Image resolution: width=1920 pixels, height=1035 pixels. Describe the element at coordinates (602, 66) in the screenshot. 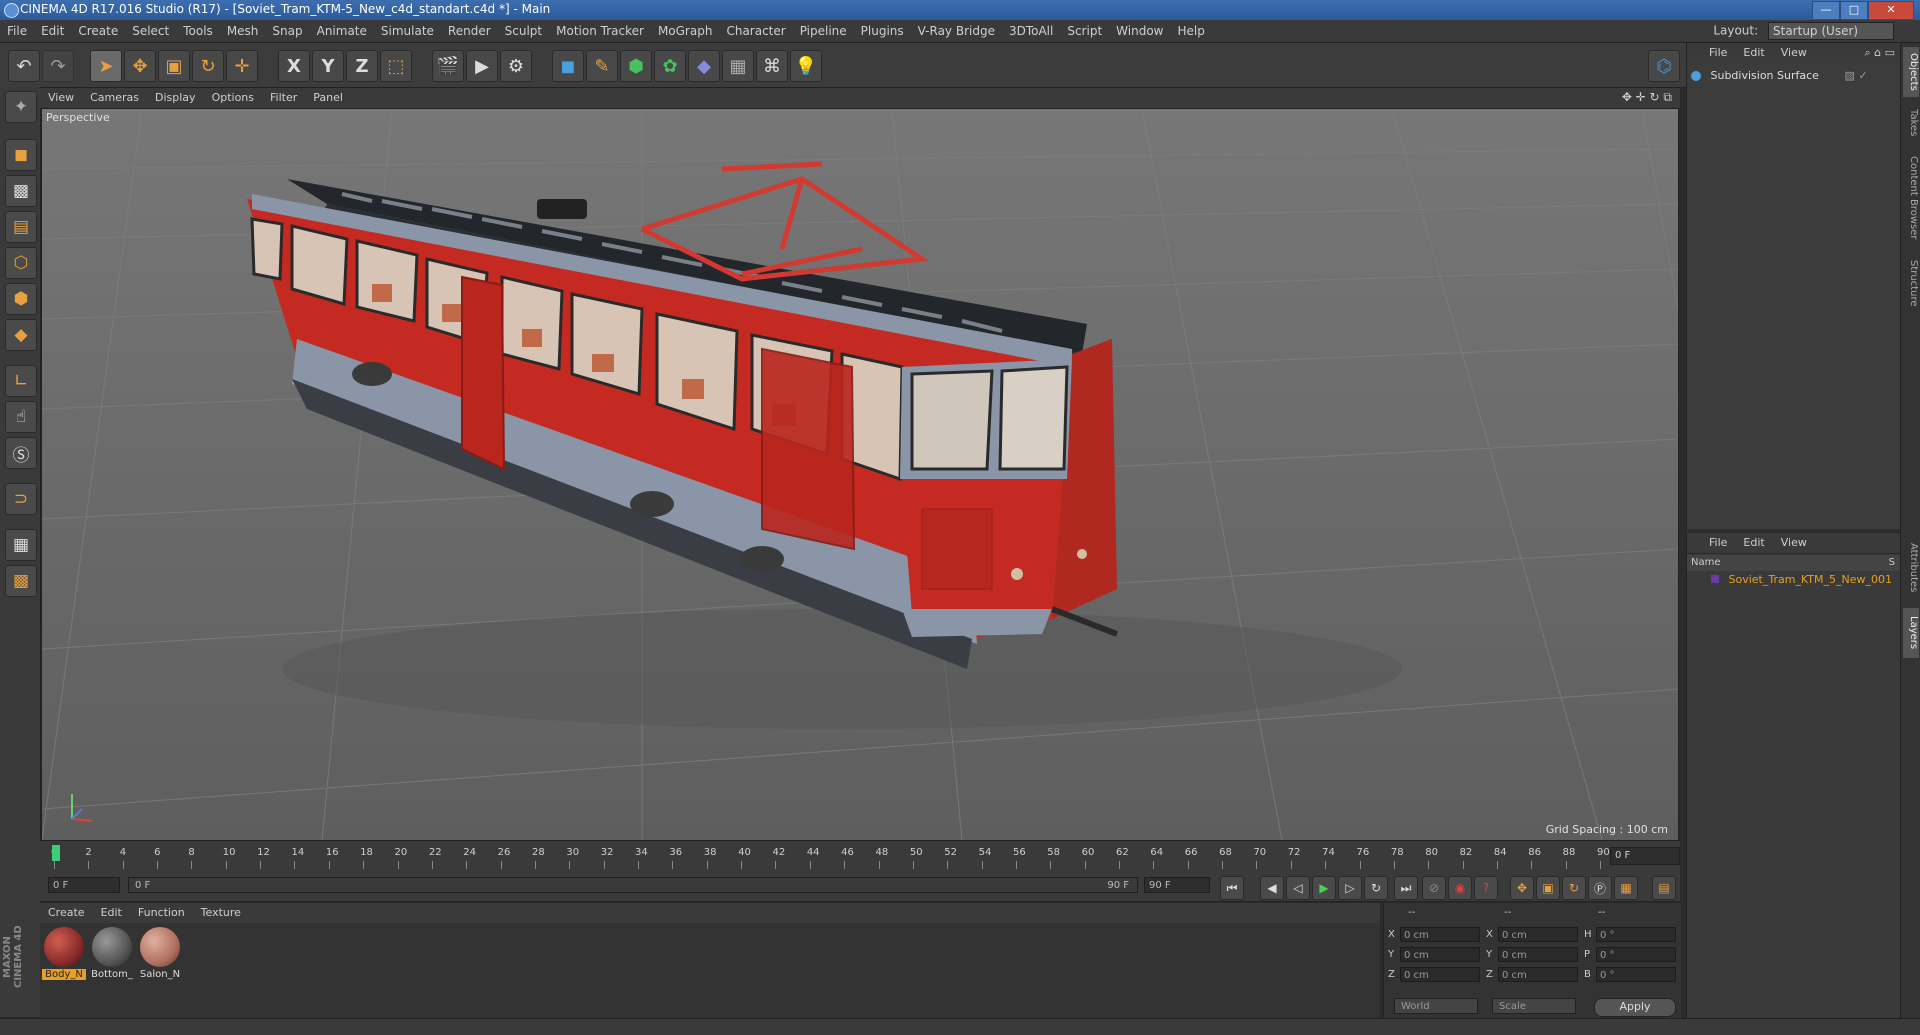

I see `pen-icon: ✎` at that location.